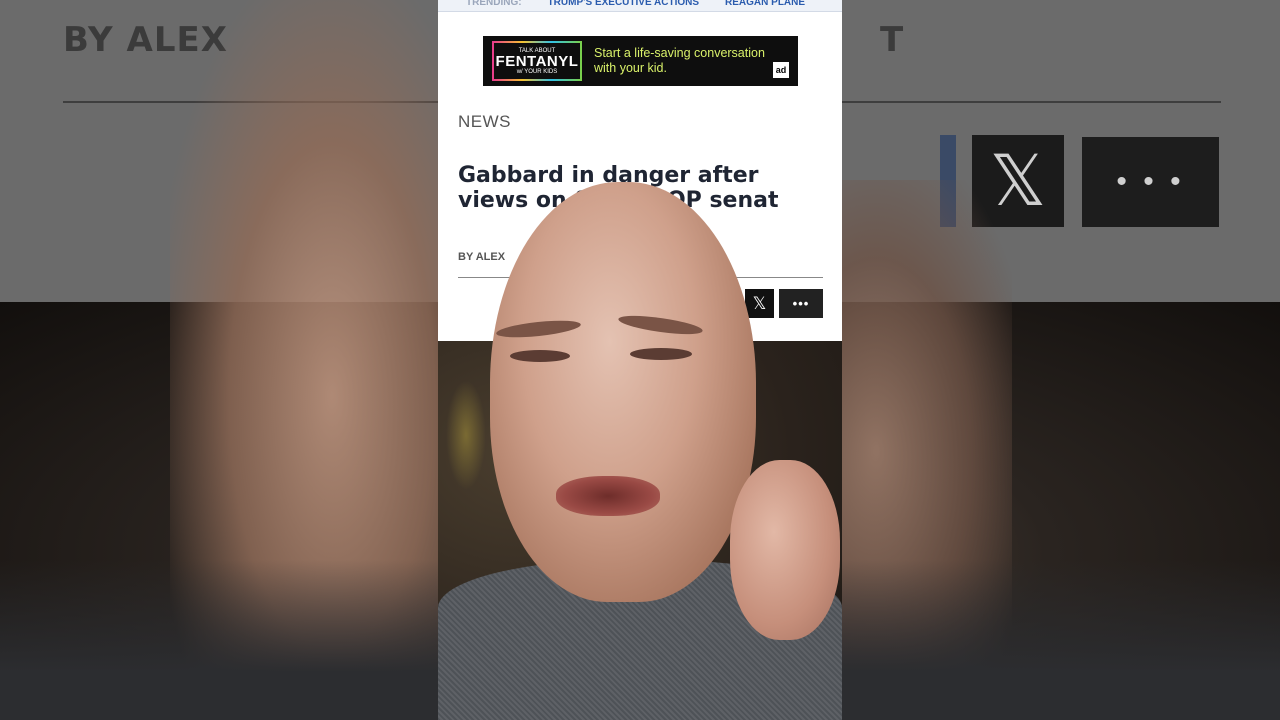 This screenshot has height=720, width=1280. What do you see at coordinates (494, 4) in the screenshot?
I see `trending-label: TRENDING:` at bounding box center [494, 4].